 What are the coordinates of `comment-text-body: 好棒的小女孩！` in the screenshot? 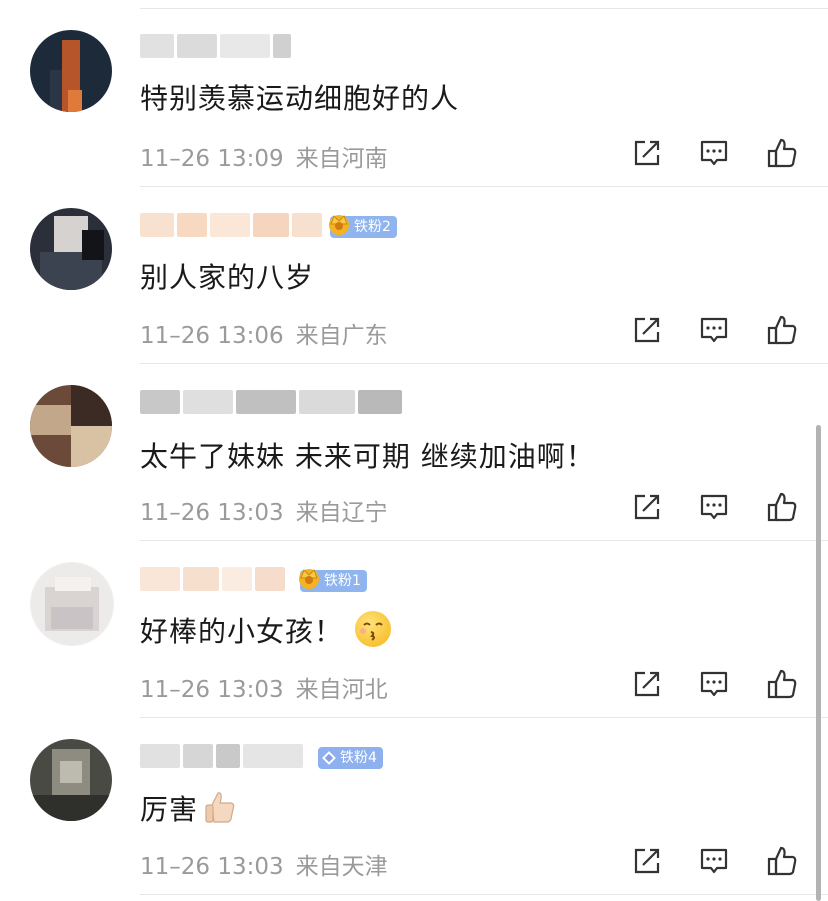 It's located at (242, 631).